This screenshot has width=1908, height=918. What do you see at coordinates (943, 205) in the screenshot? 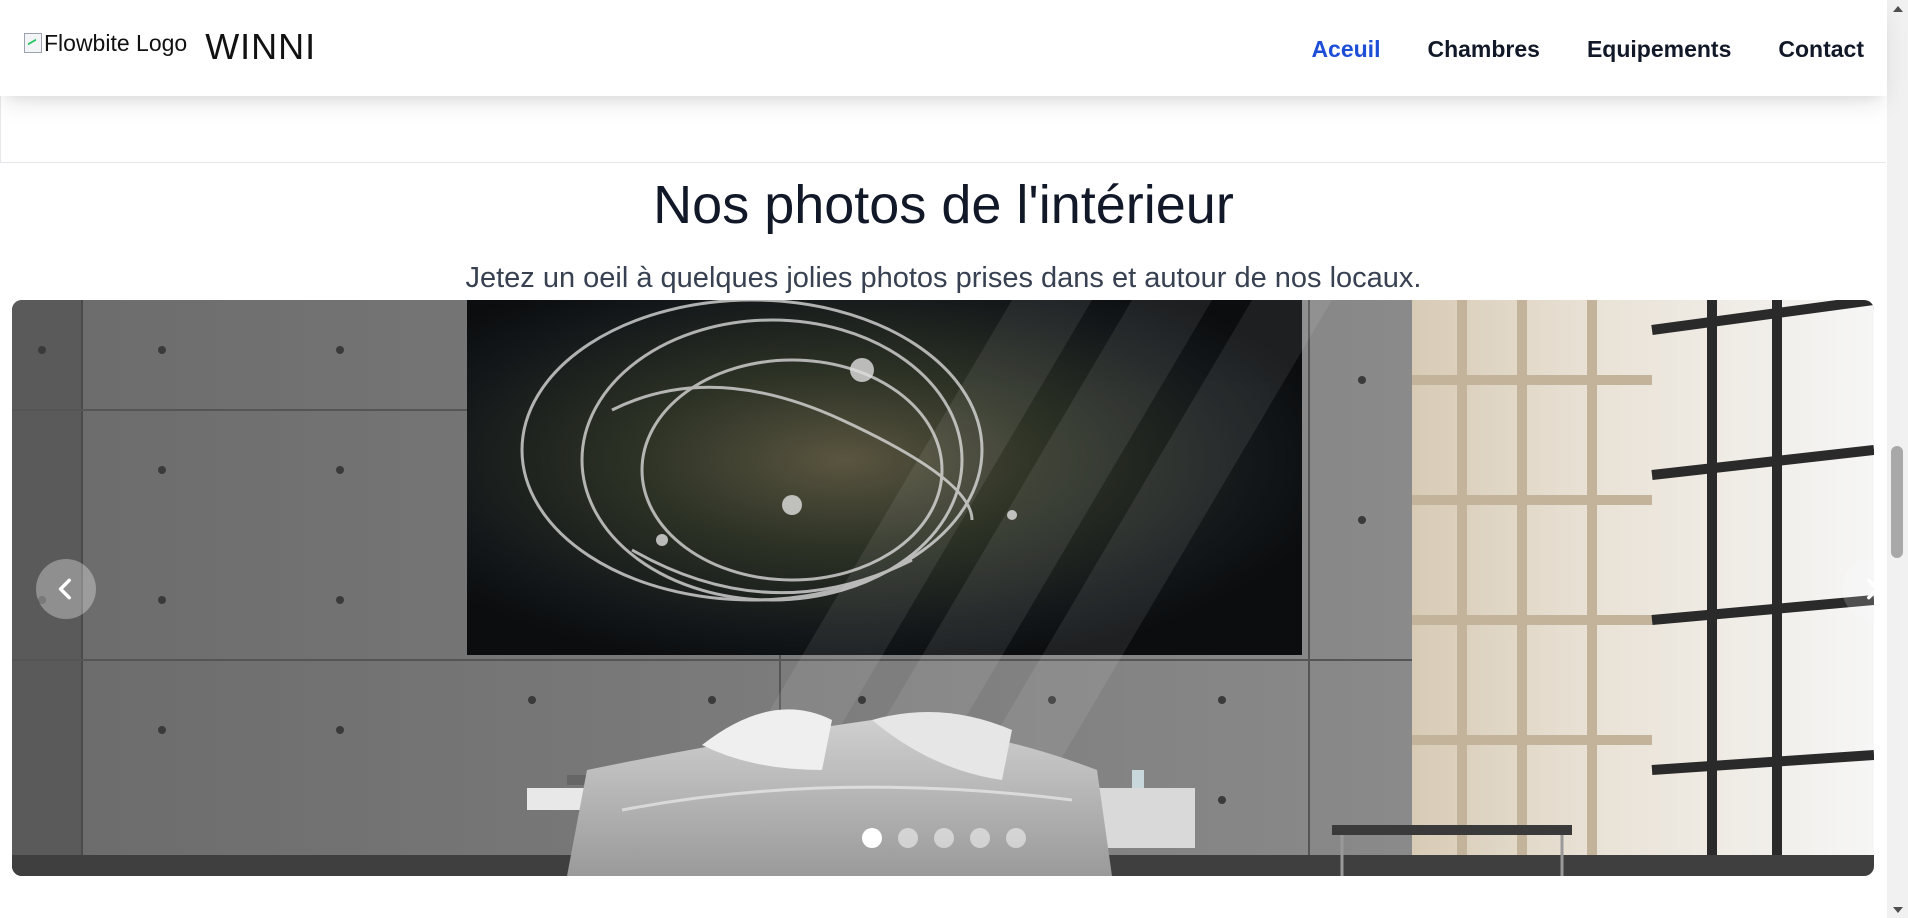
I see `section-title: Nos photos de l'intérieur` at bounding box center [943, 205].